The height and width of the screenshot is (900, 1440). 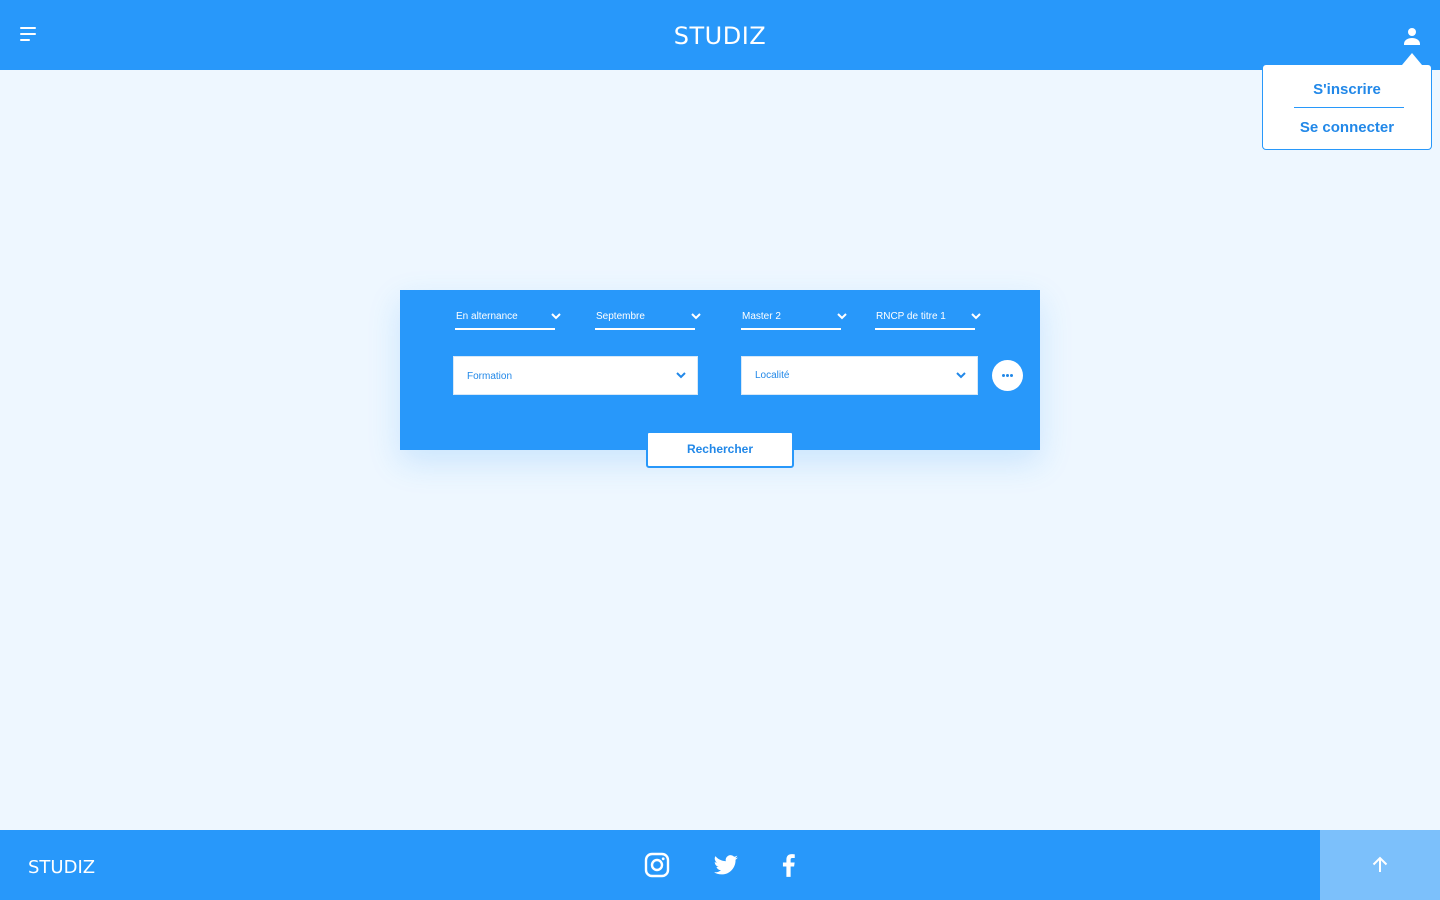 I want to click on facebook-icon, so click(x=789, y=865).